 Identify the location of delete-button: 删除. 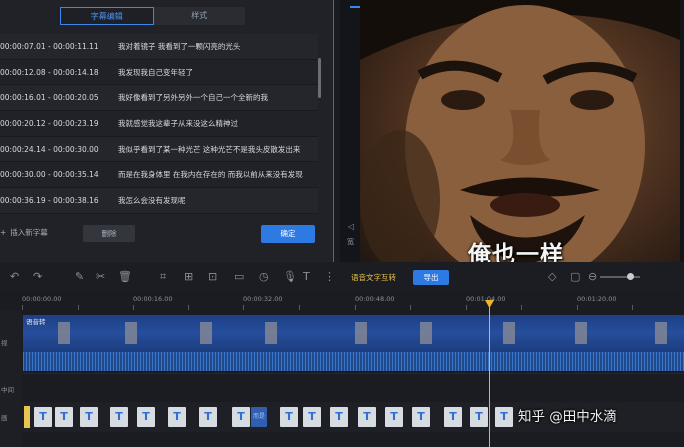
(109, 233).